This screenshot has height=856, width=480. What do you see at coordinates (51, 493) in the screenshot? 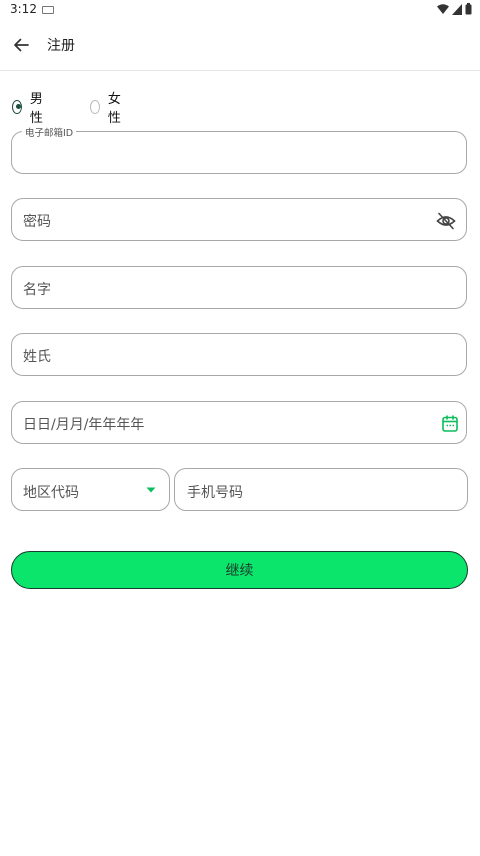
I see `region-code-placeholder: 地区代码` at bounding box center [51, 493].